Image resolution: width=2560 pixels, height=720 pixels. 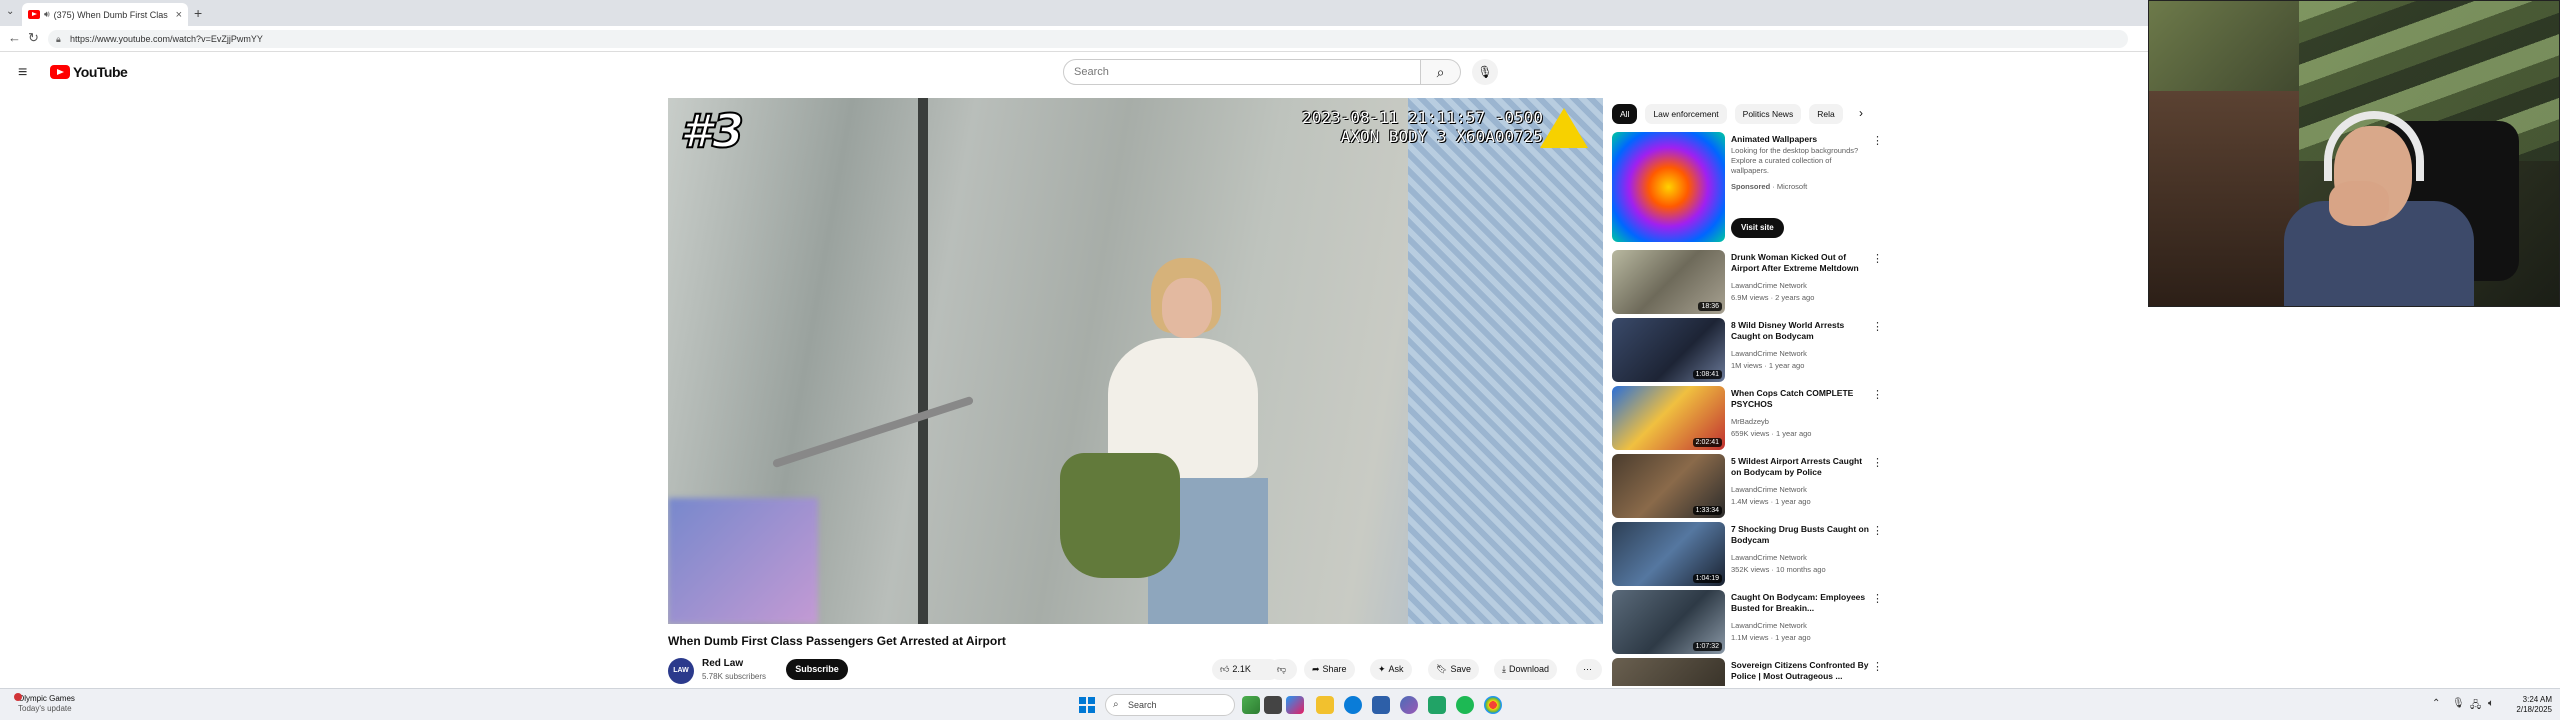 What do you see at coordinates (1391, 669) in the screenshot?
I see `ask-button: ✦ Ask` at bounding box center [1391, 669].